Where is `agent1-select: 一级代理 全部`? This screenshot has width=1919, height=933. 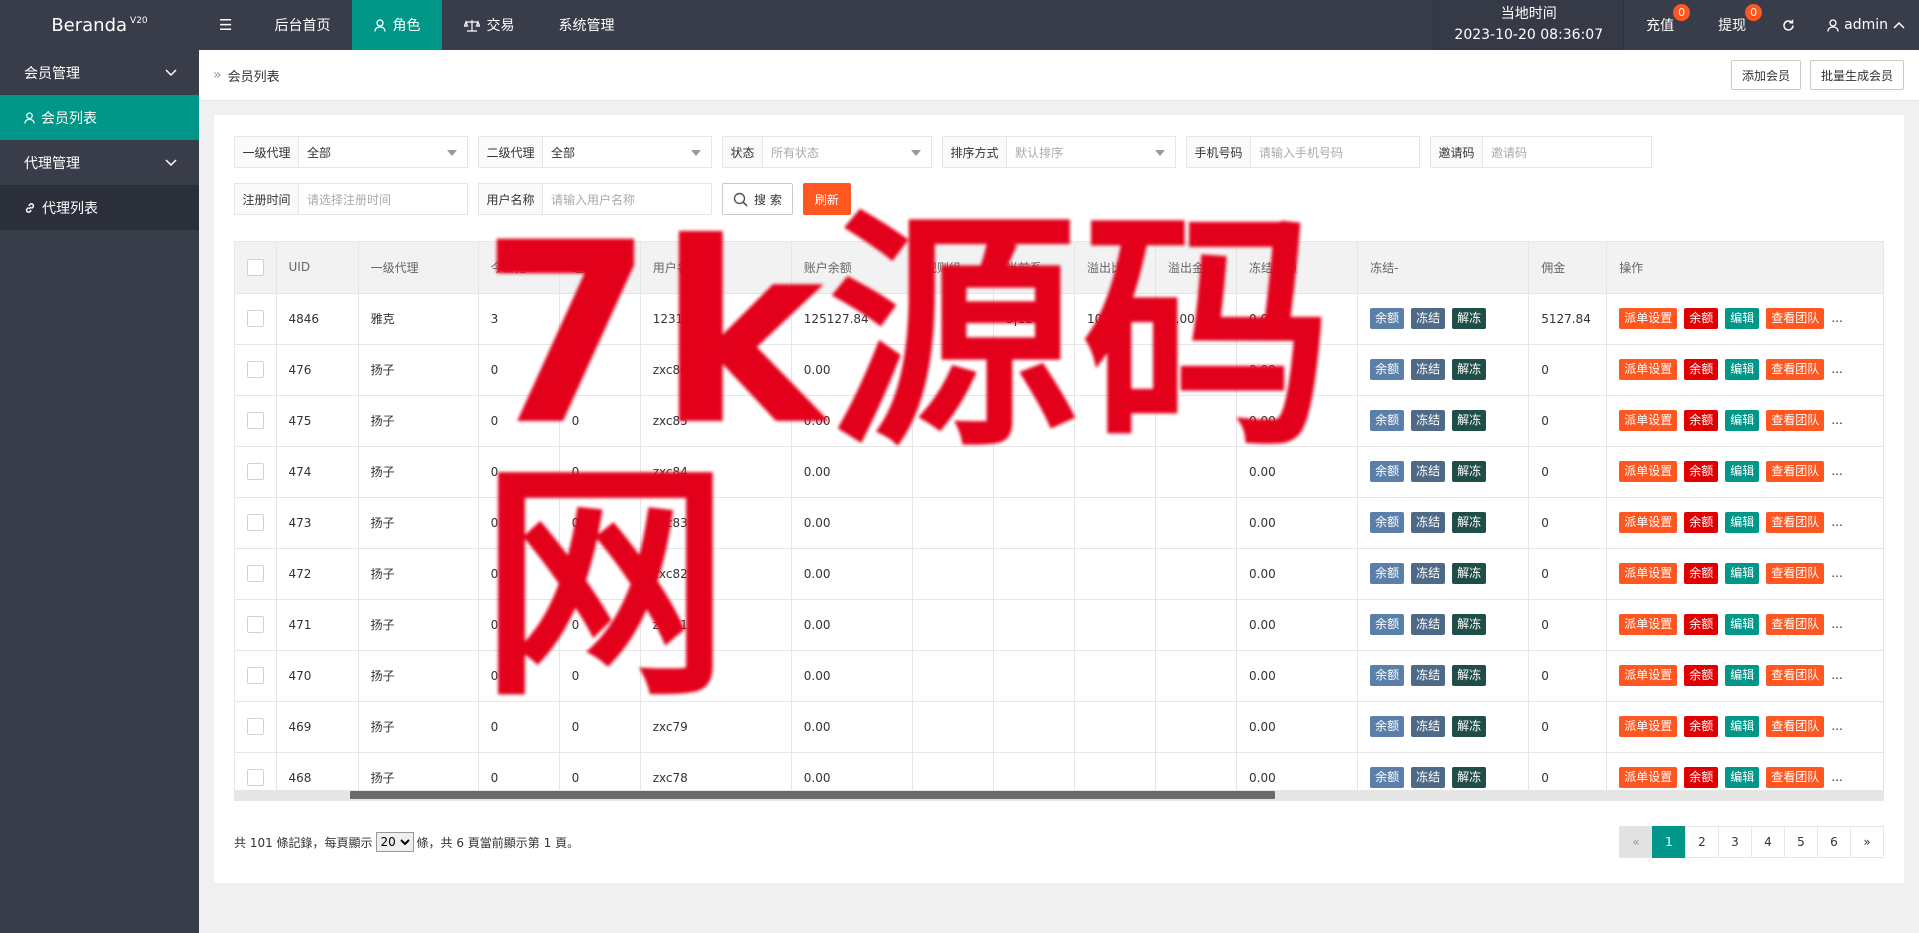
agent1-select: 一级代理 全部 is located at coordinates (351, 152).